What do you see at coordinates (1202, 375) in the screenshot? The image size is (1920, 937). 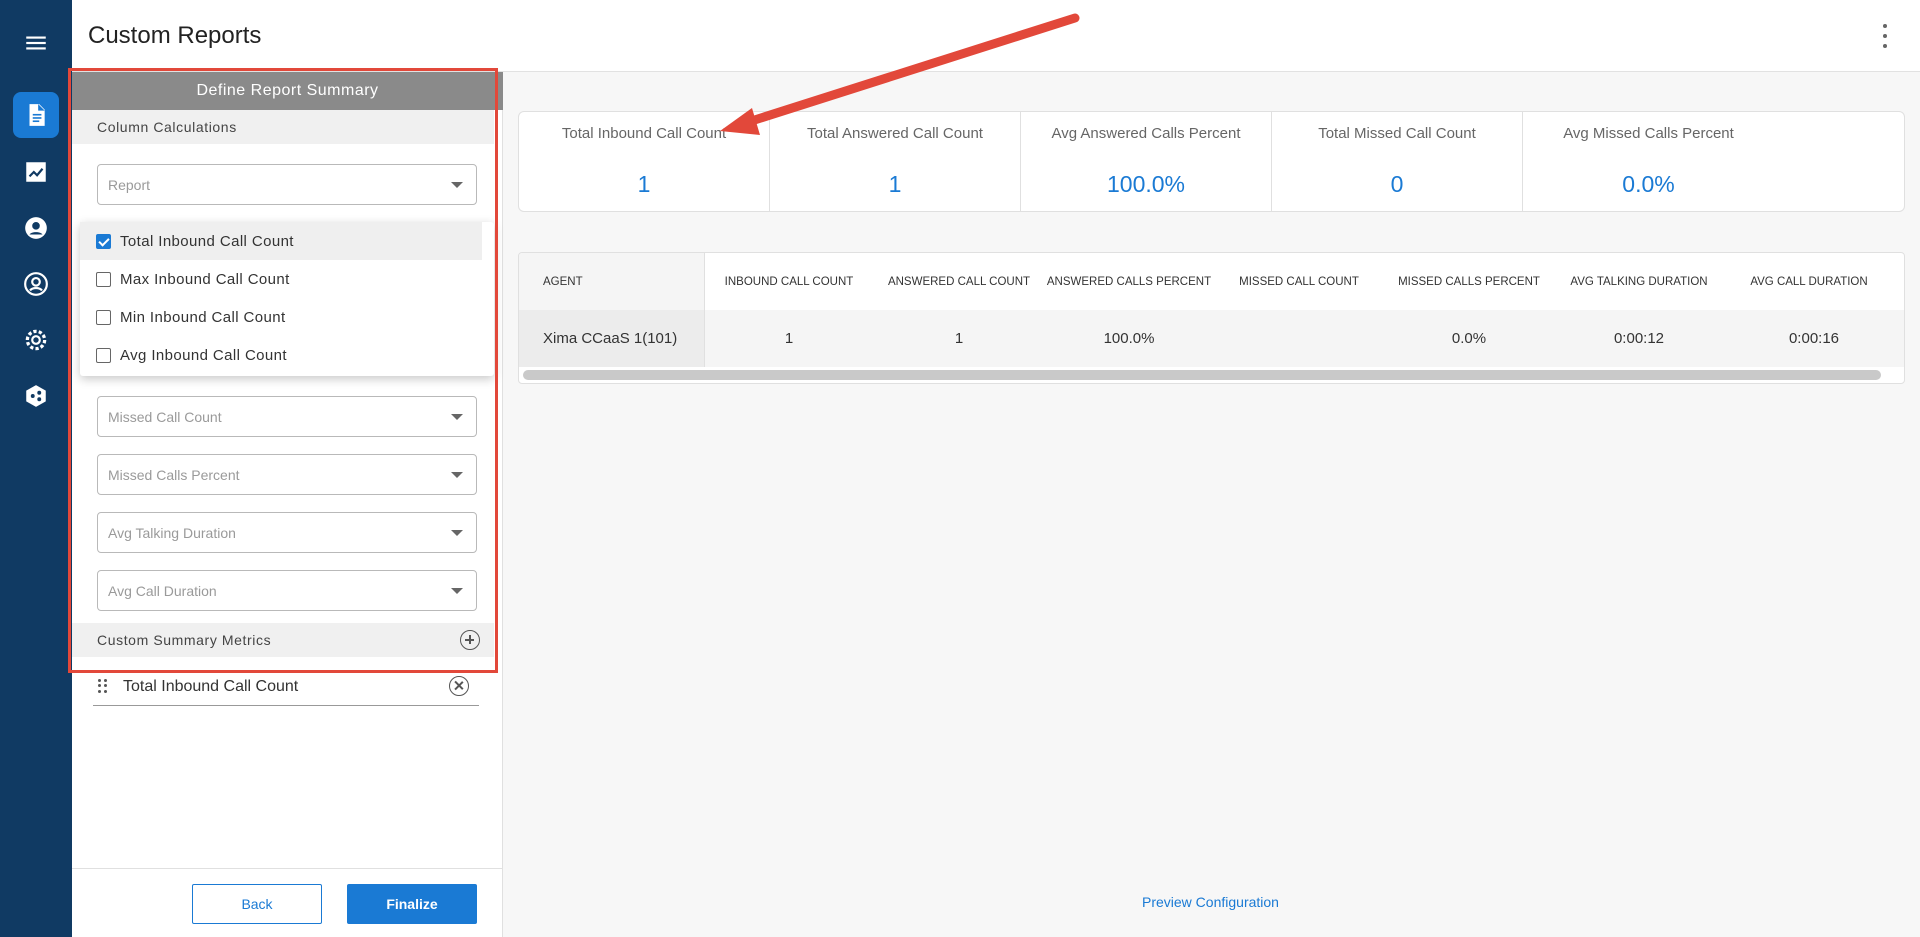 I see `horizontal-scrollbar` at bounding box center [1202, 375].